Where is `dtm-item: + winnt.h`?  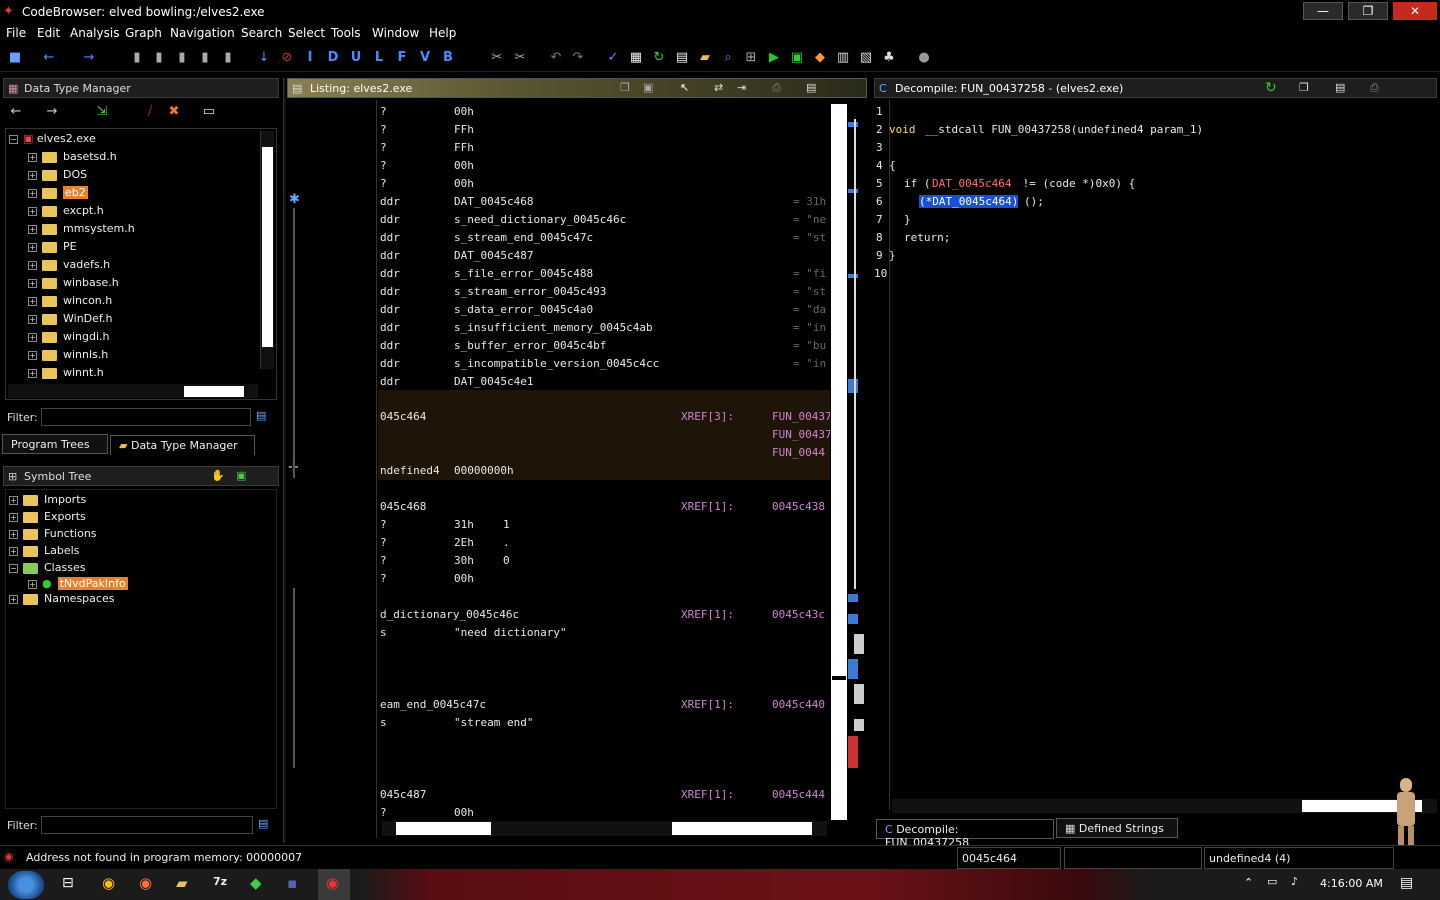 dtm-item: + winnt.h is located at coordinates (66, 372).